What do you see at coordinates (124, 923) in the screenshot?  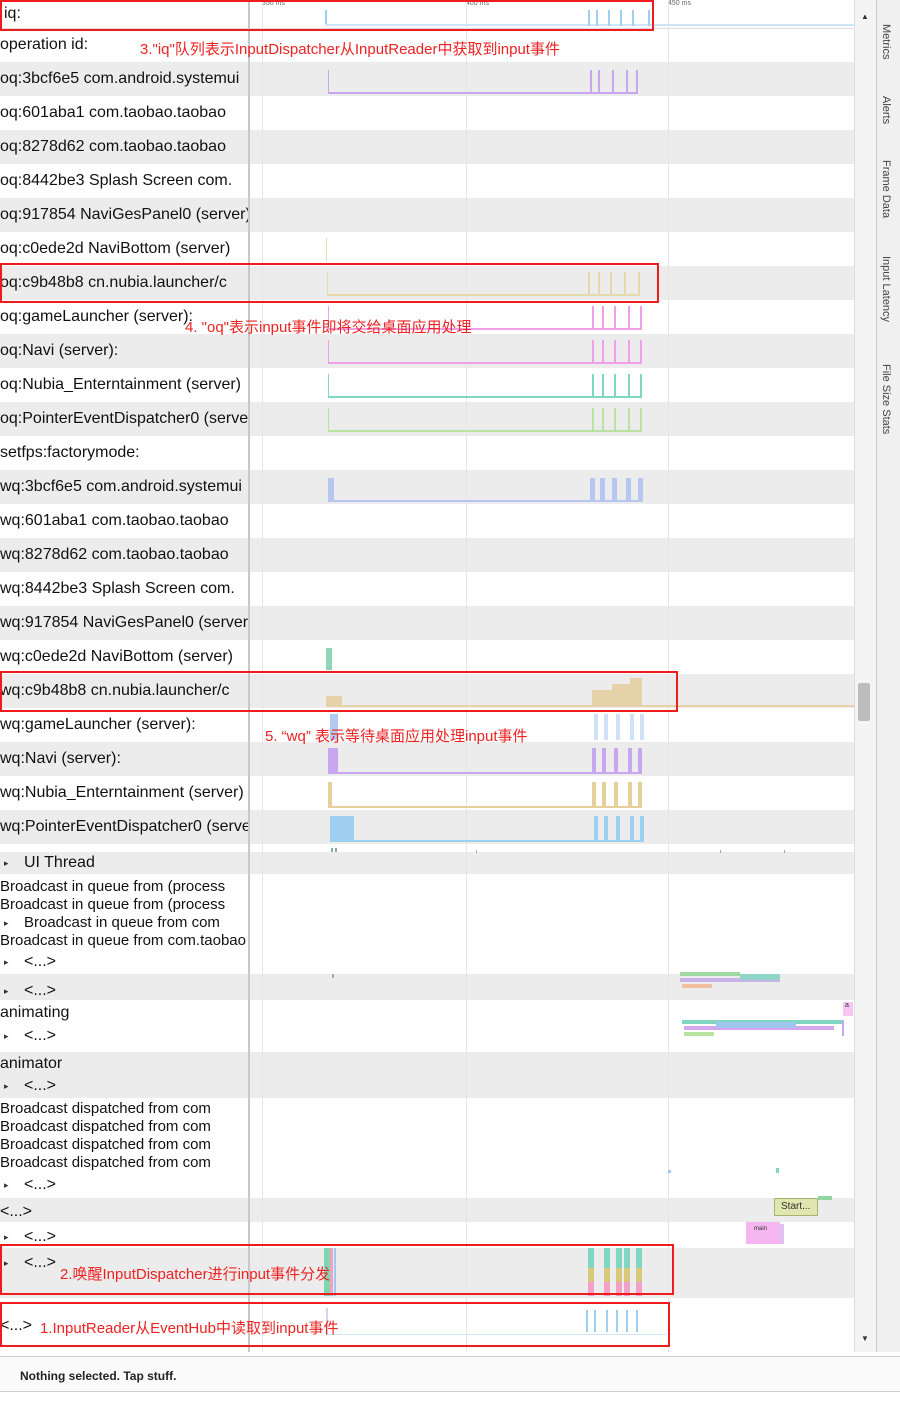 I see `broadcast-queue-label: ▸ Broadcast in queue from com` at bounding box center [124, 923].